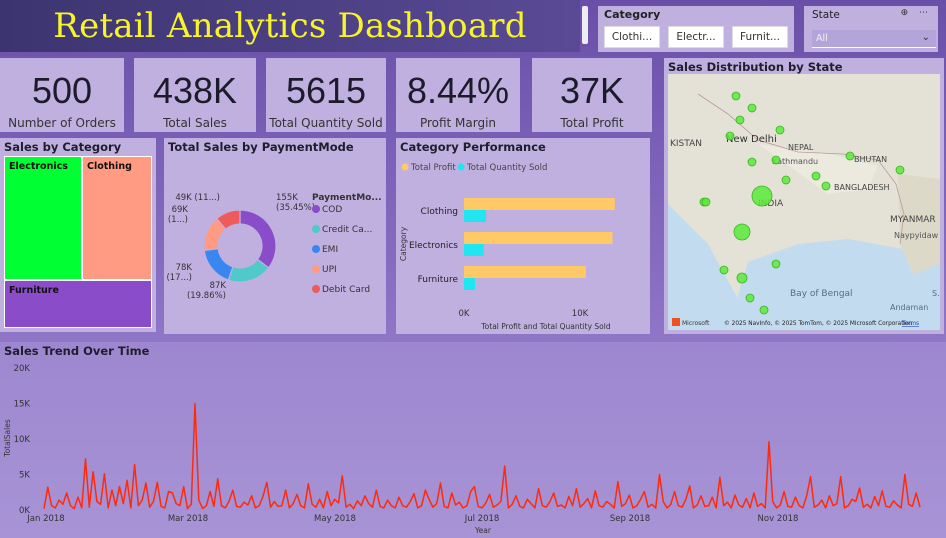 This screenshot has width=946, height=538. What do you see at coordinates (862, 187) in the screenshot?
I see `map-place-label: BANGLADESH` at bounding box center [862, 187].